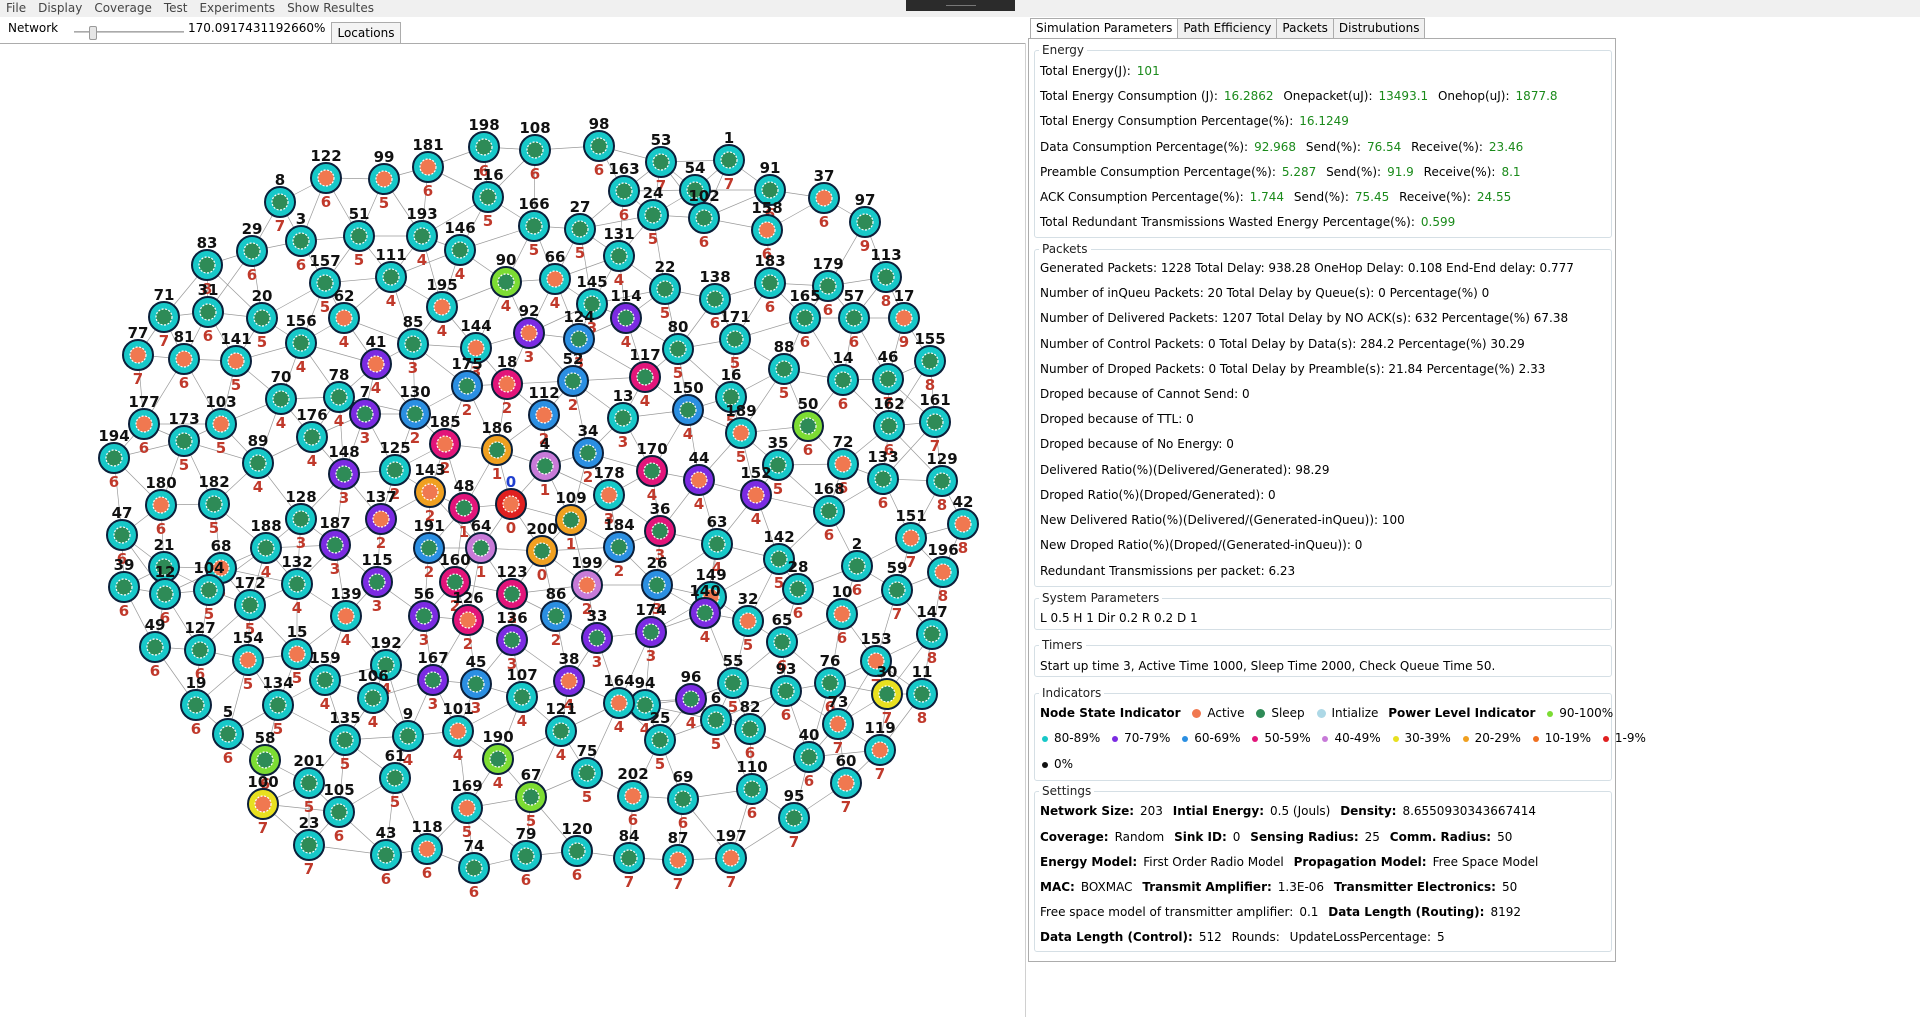 The image size is (1920, 1017). Describe the element at coordinates (326, 179) in the screenshot. I see `sensor-node-122: 122 6` at that location.